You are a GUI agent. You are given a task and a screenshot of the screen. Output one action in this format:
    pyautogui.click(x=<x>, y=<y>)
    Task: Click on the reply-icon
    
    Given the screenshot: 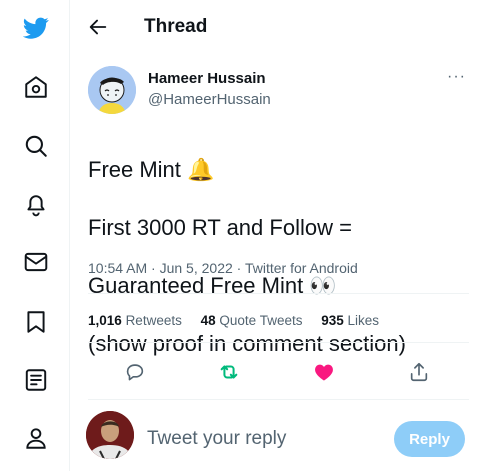 What is the action you would take?
    pyautogui.click(x=135, y=372)
    